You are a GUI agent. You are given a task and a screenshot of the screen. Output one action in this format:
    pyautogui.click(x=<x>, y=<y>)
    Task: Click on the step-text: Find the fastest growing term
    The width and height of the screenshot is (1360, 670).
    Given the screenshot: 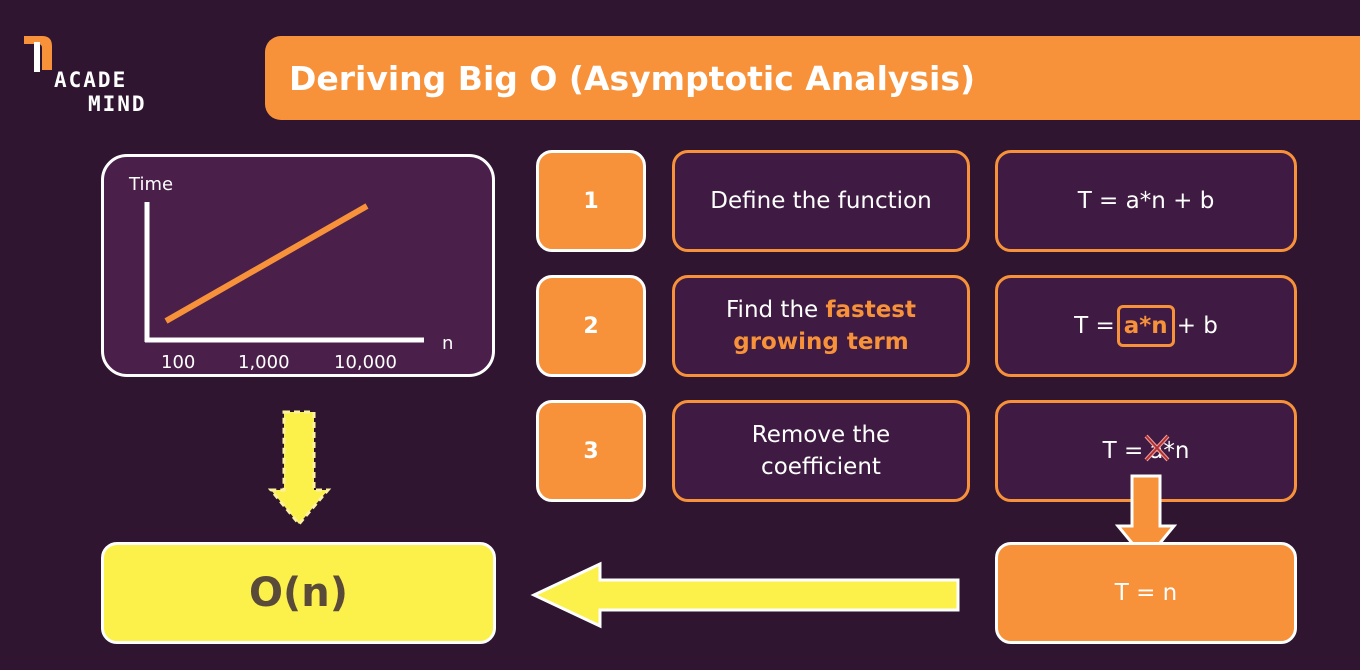 What is the action you would take?
    pyautogui.click(x=821, y=326)
    